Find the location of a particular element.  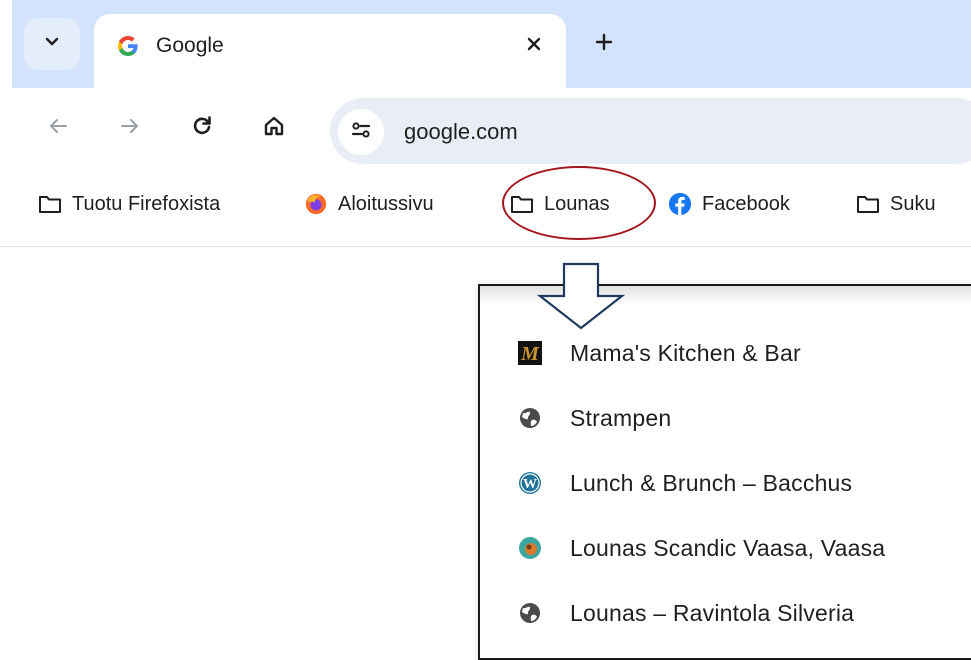

forward-icon is located at coordinates (130, 128).